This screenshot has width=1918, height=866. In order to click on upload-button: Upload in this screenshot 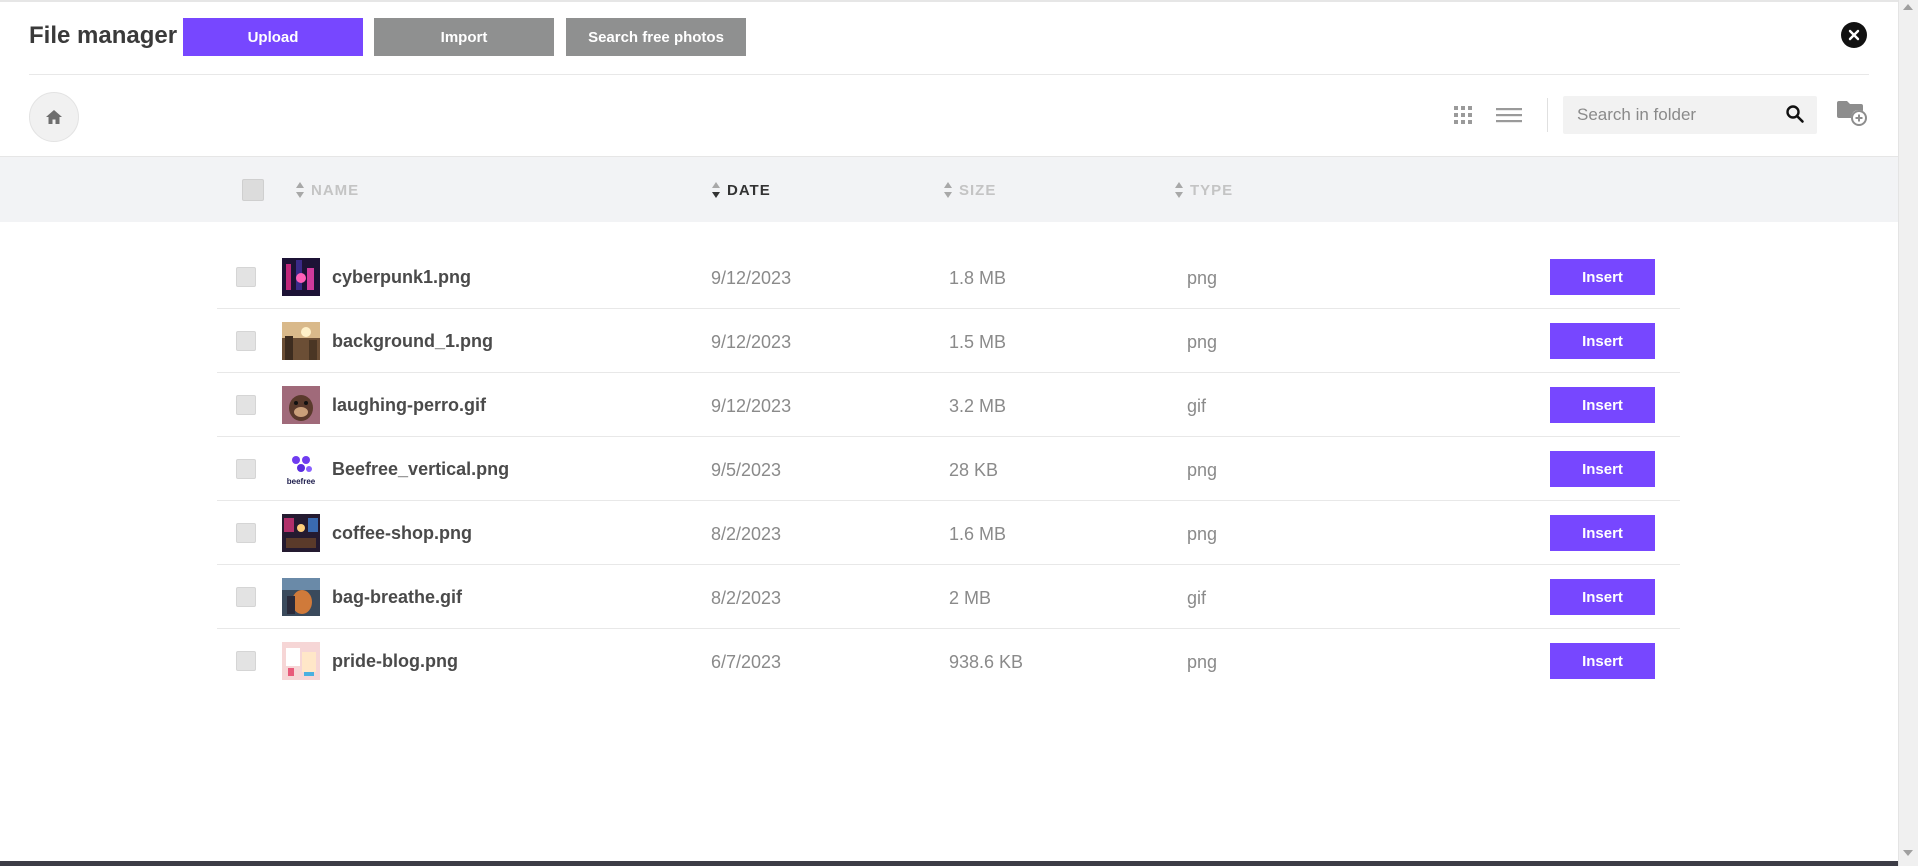, I will do `click(273, 37)`.